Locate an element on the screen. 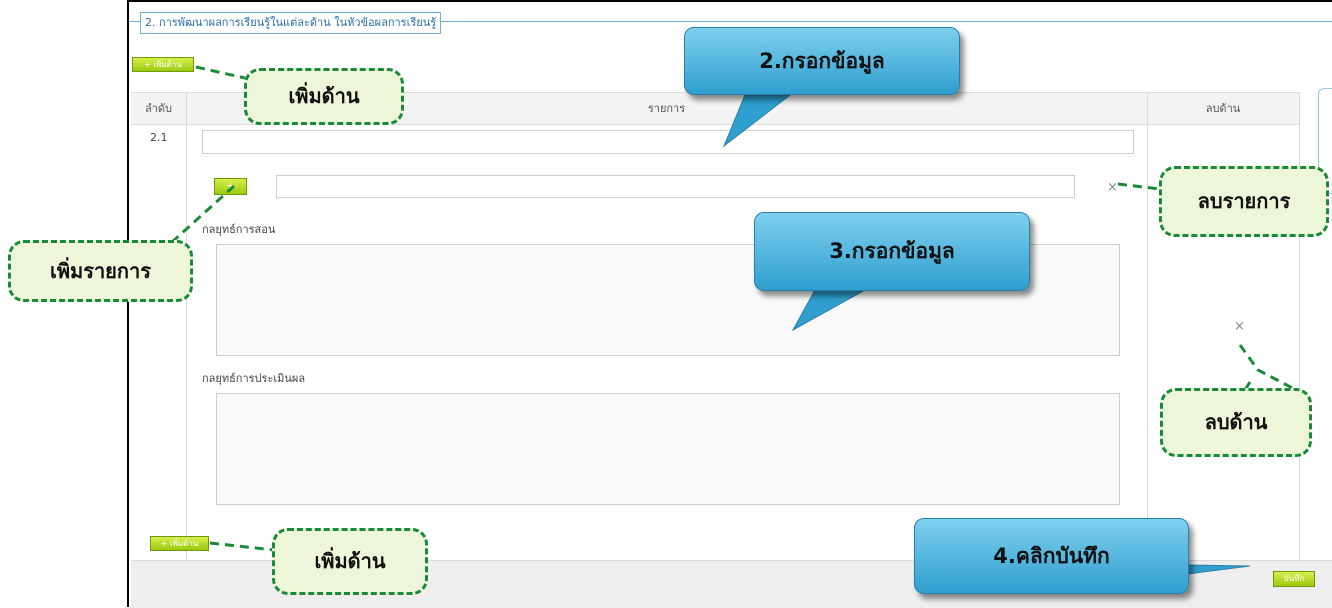 This screenshot has width=1332, height=608. callout-add-side-top: เพิ่มด้าน is located at coordinates (324, 96).